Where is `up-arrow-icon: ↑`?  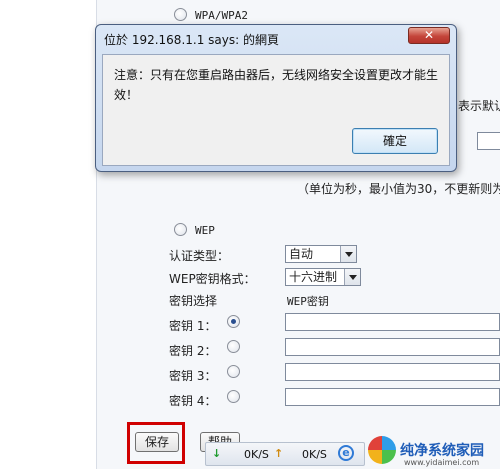 up-arrow-icon: ↑ is located at coordinates (279, 453).